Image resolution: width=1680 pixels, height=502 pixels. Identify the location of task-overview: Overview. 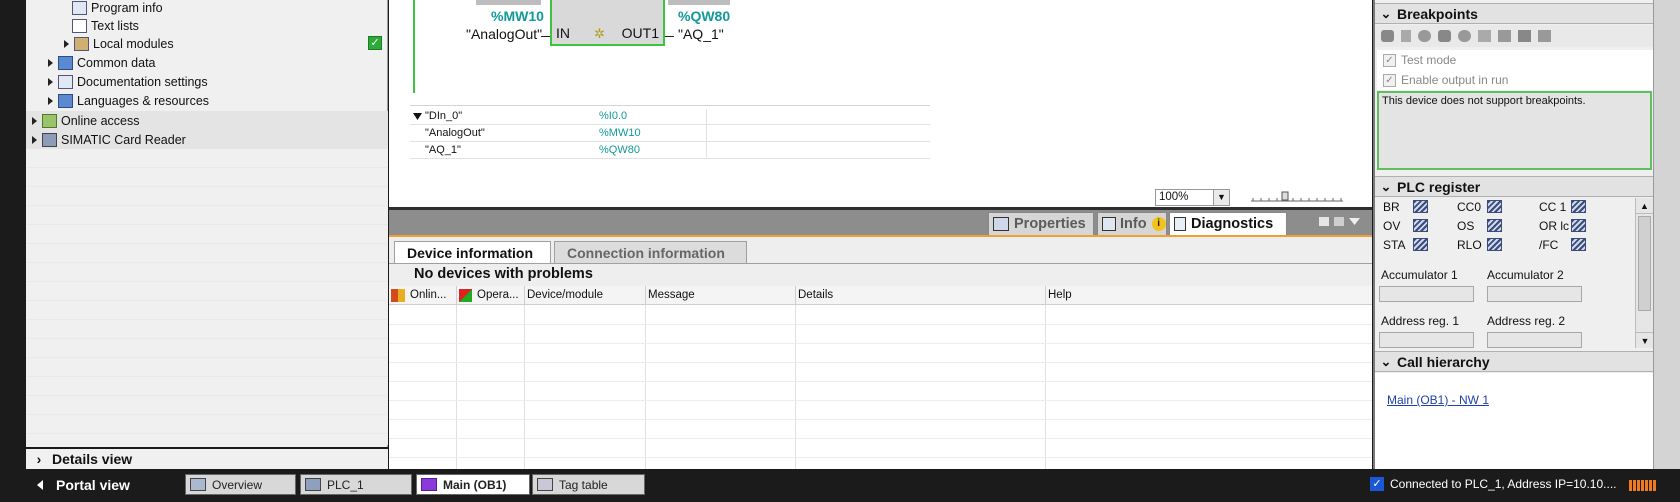
(240, 484).